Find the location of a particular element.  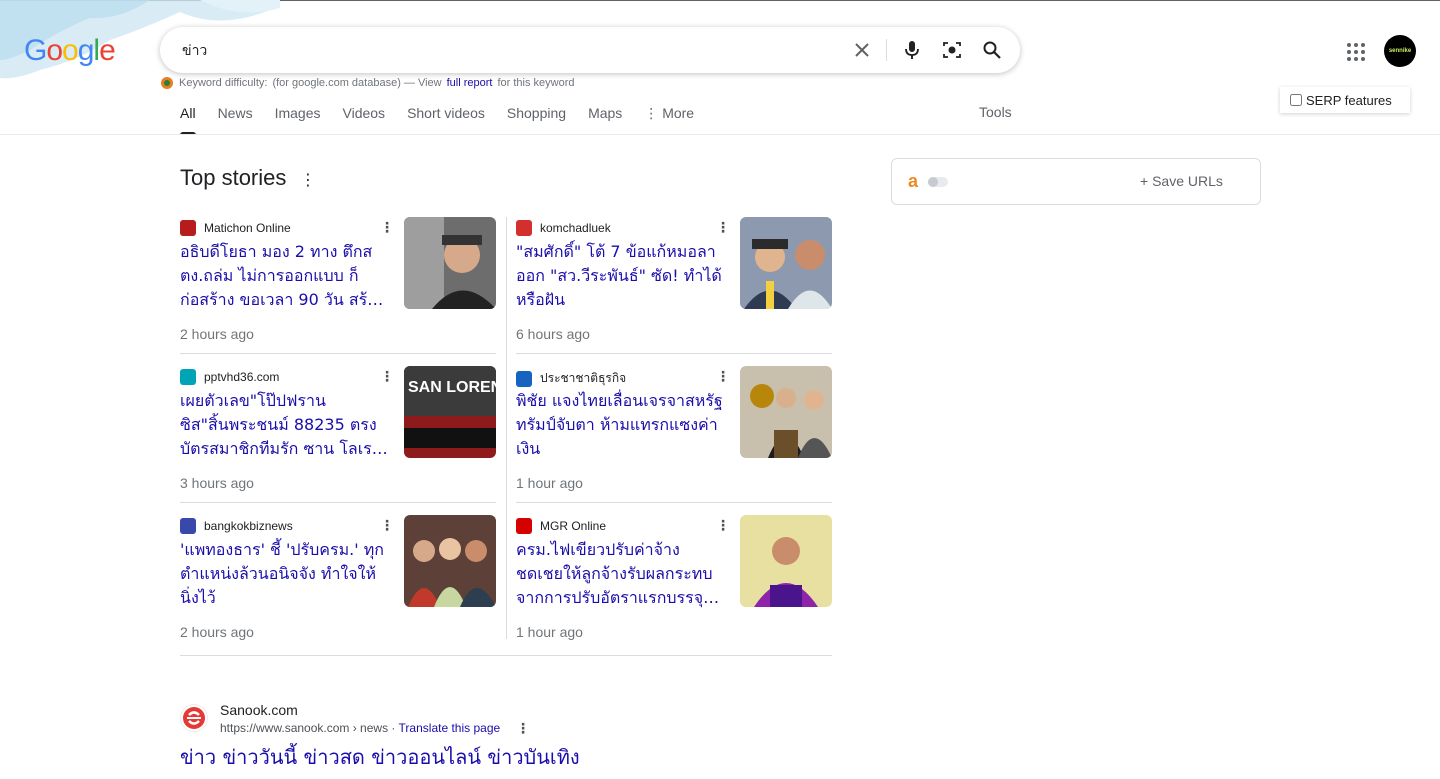

story-time: 1 hour ago is located at coordinates (549, 632).